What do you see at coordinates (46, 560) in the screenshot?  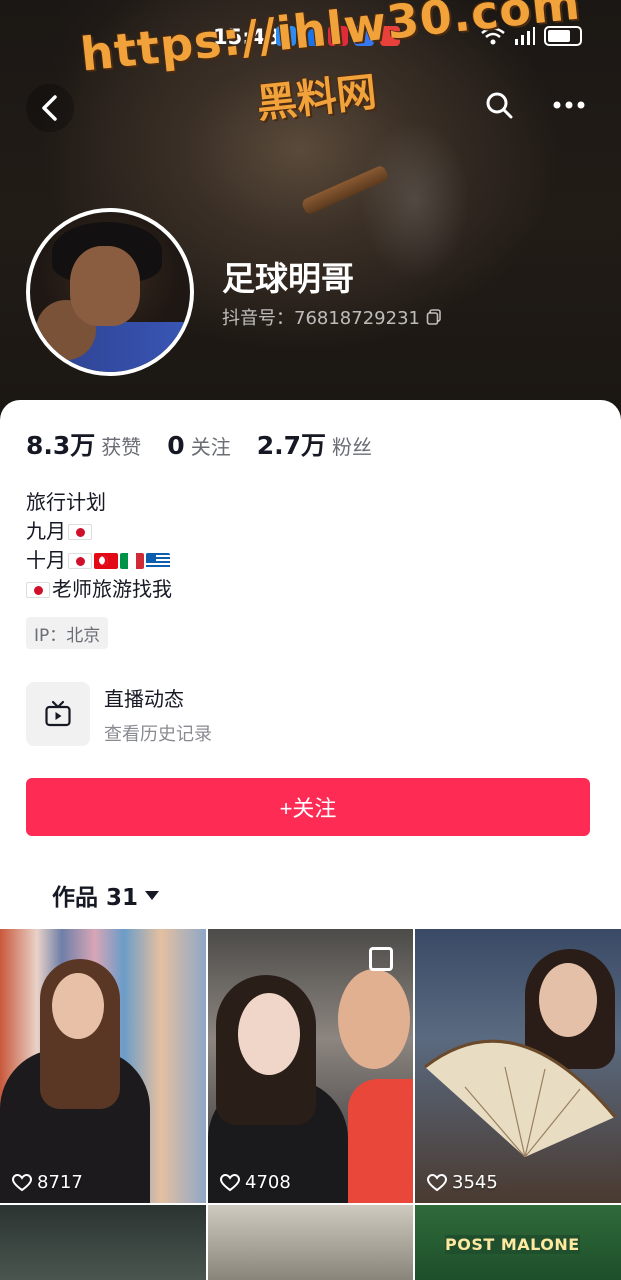 I see `bio-line-3-text: 十月` at bounding box center [46, 560].